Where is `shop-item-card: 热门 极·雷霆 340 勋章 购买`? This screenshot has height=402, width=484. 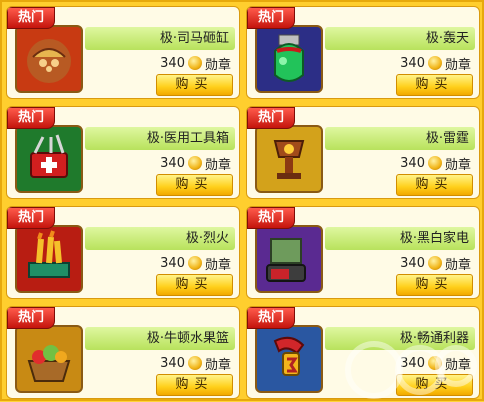 shop-item-card: 热门 极·雷霆 340 勋章 购买 is located at coordinates (363, 152).